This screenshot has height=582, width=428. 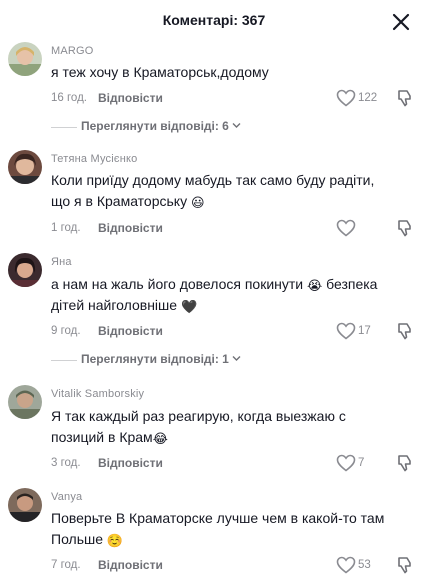 What do you see at coordinates (66, 497) in the screenshot?
I see `comment-author: Vanya` at bounding box center [66, 497].